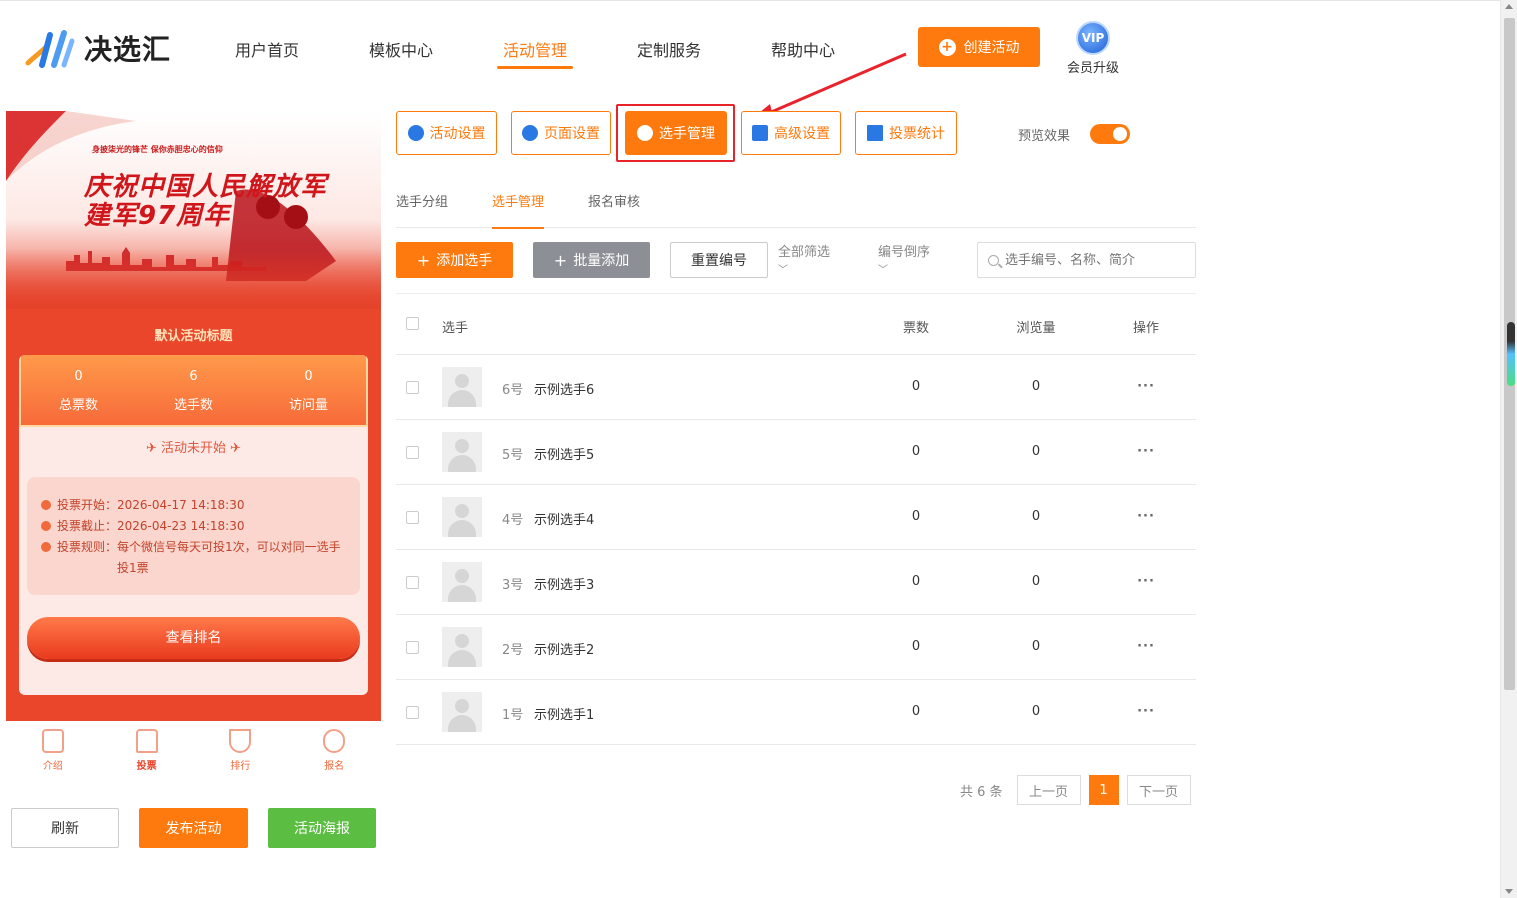  What do you see at coordinates (530, 133) in the screenshot?
I see `gear-icon` at bounding box center [530, 133].